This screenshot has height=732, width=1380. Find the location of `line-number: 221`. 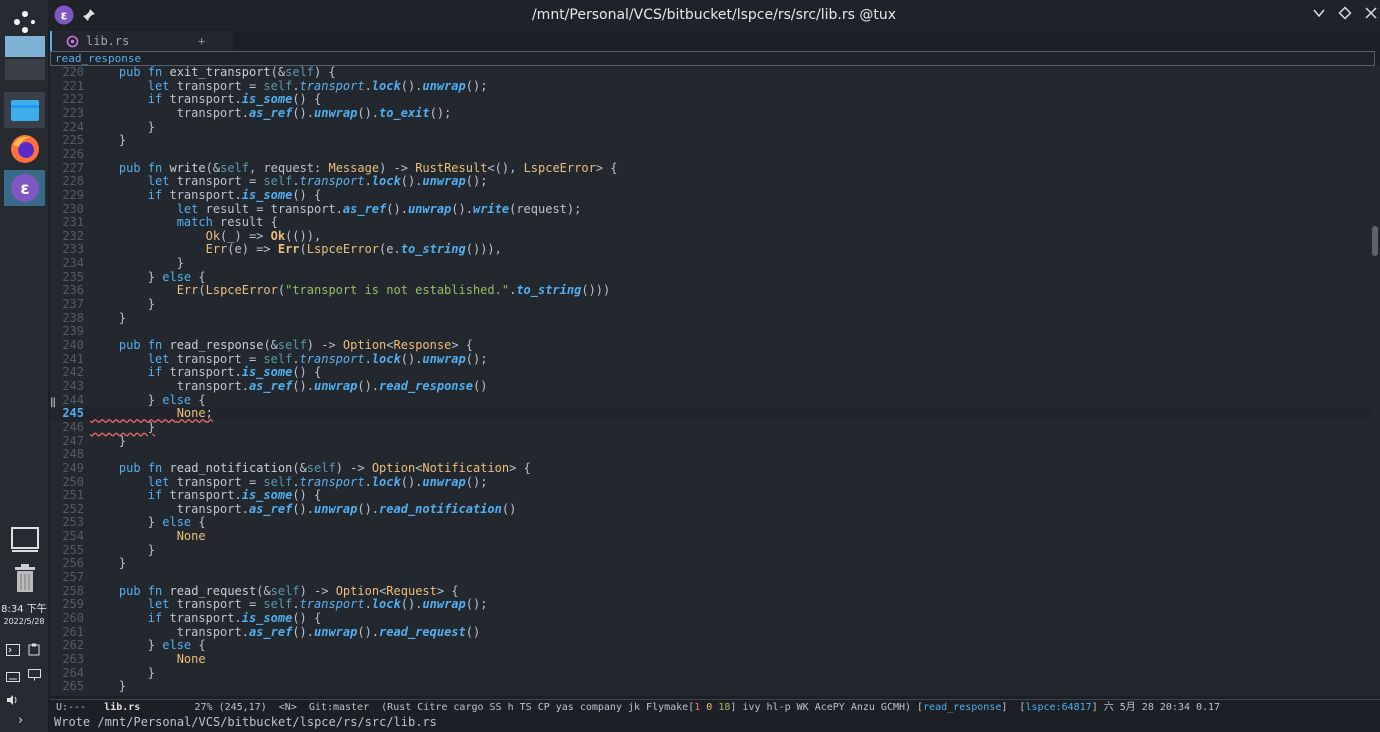

line-number: 221 is located at coordinates (73, 85).